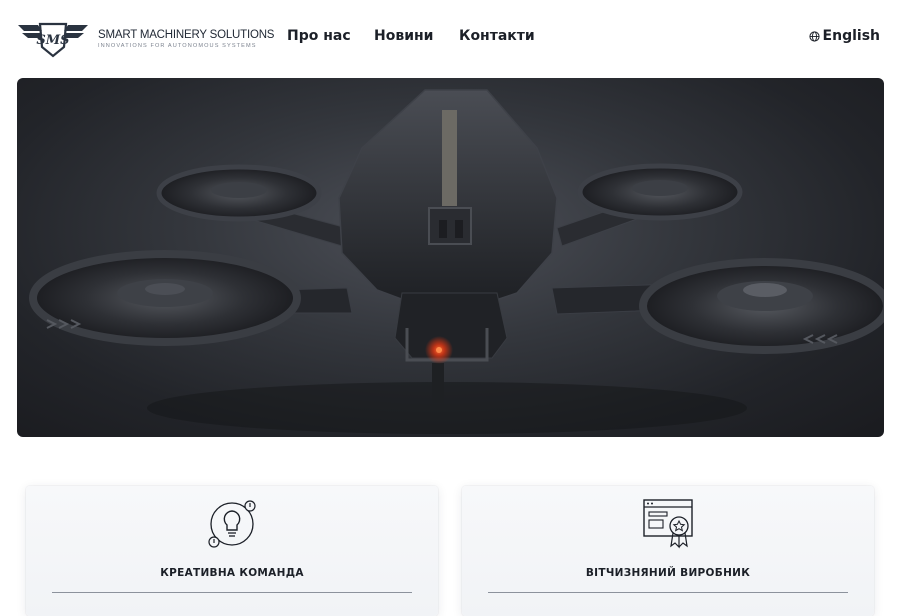  Describe the element at coordinates (497, 36) in the screenshot. I see `nav-contacts: Контакти` at that location.